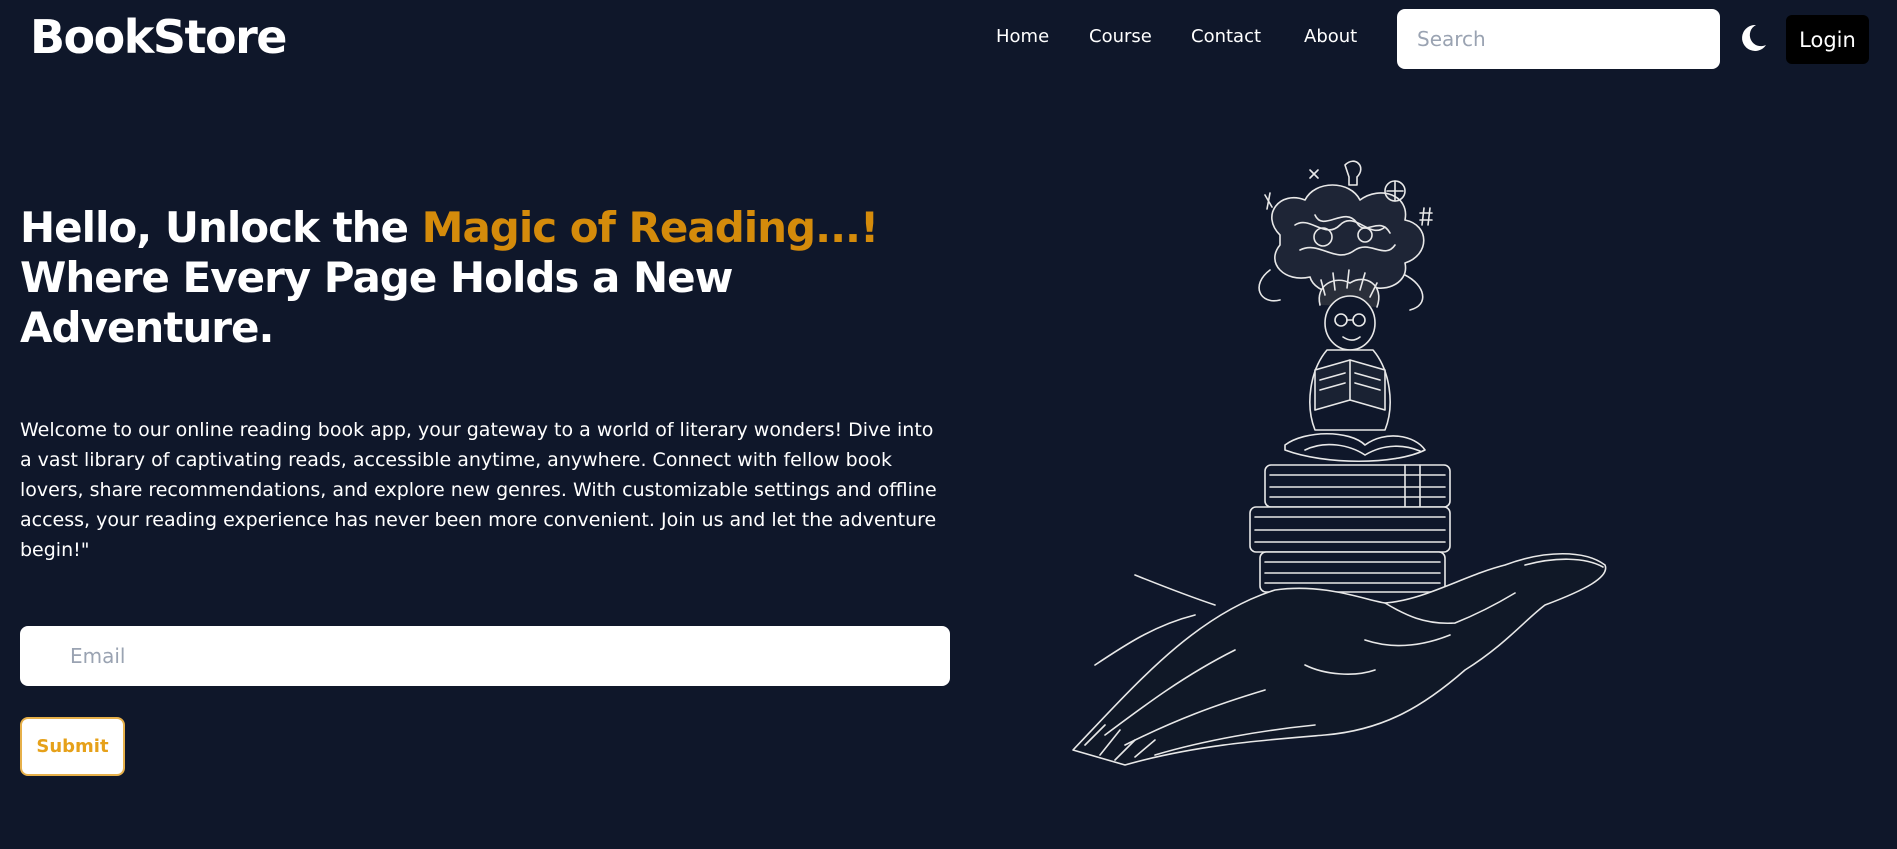 This screenshot has width=1897, height=849. Describe the element at coordinates (1226, 36) in the screenshot. I see `nav-contact: Contact` at that location.